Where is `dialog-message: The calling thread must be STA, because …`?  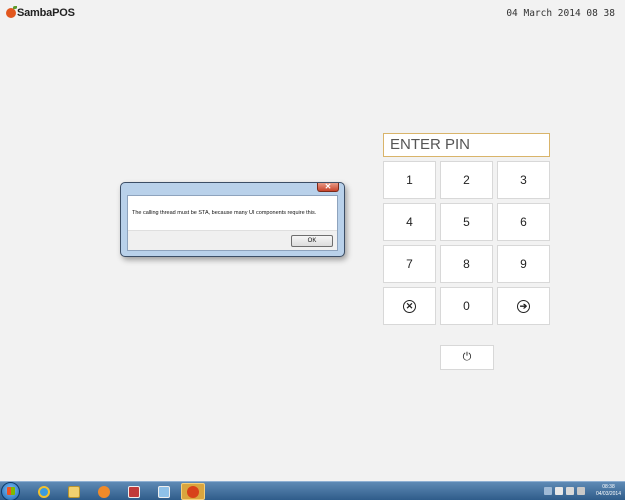
dialog-message: The calling thread must be STA, because … is located at coordinates (224, 213).